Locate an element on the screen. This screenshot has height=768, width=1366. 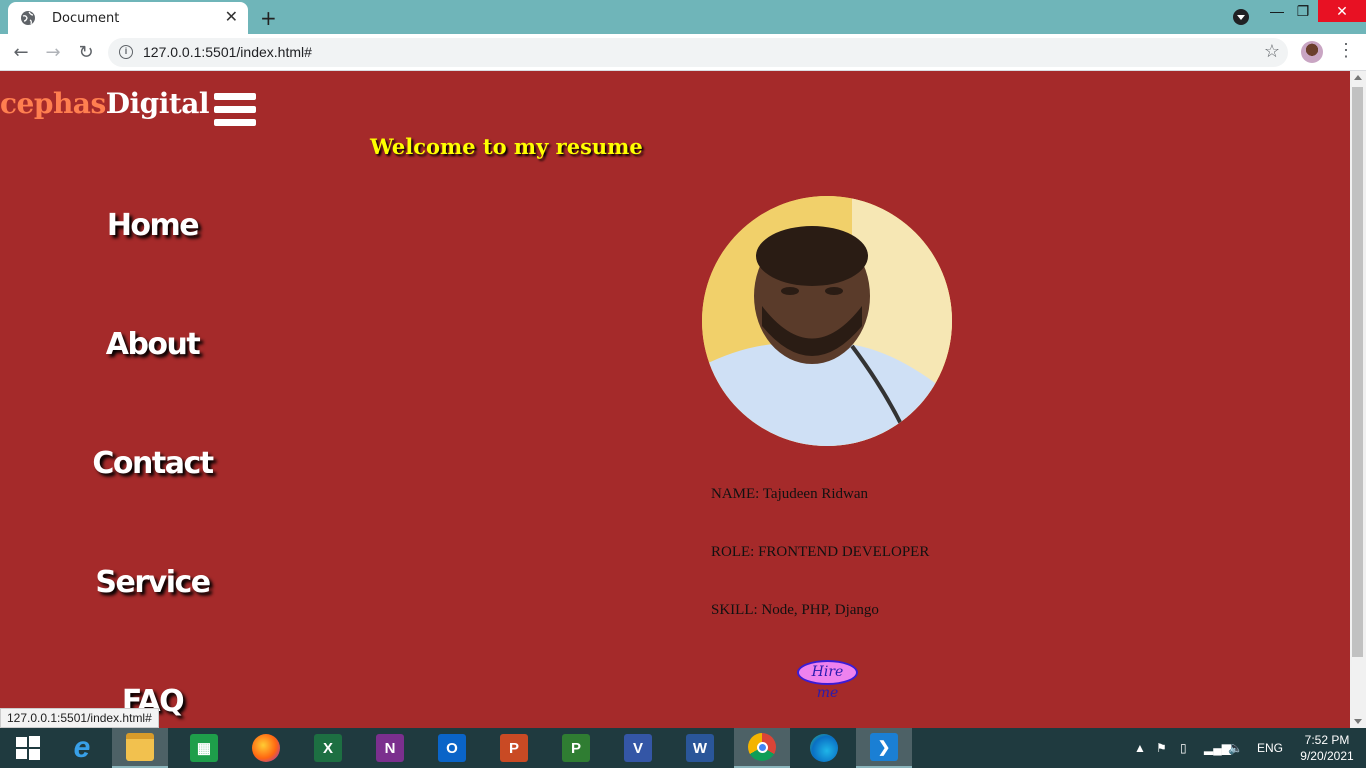
tray-expand-icon: ▲ is located at coordinates (1140, 748).